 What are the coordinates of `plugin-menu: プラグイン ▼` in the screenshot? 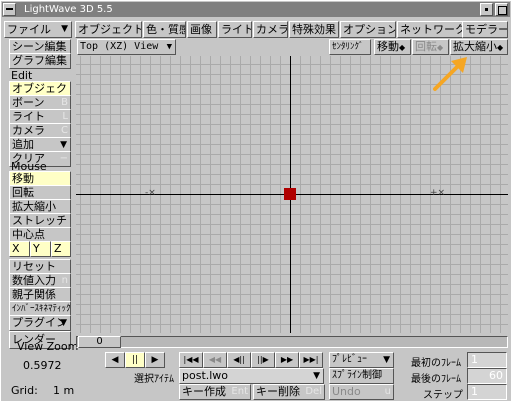 It's located at (40, 323).